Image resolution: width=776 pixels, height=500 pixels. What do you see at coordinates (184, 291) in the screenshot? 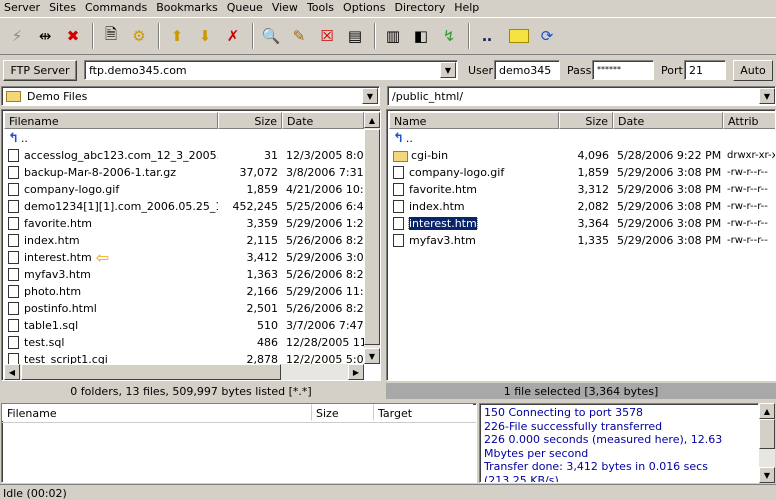
I see `local-file-row: photo.htm 2,166 5/29/2006 11:3` at bounding box center [184, 291].